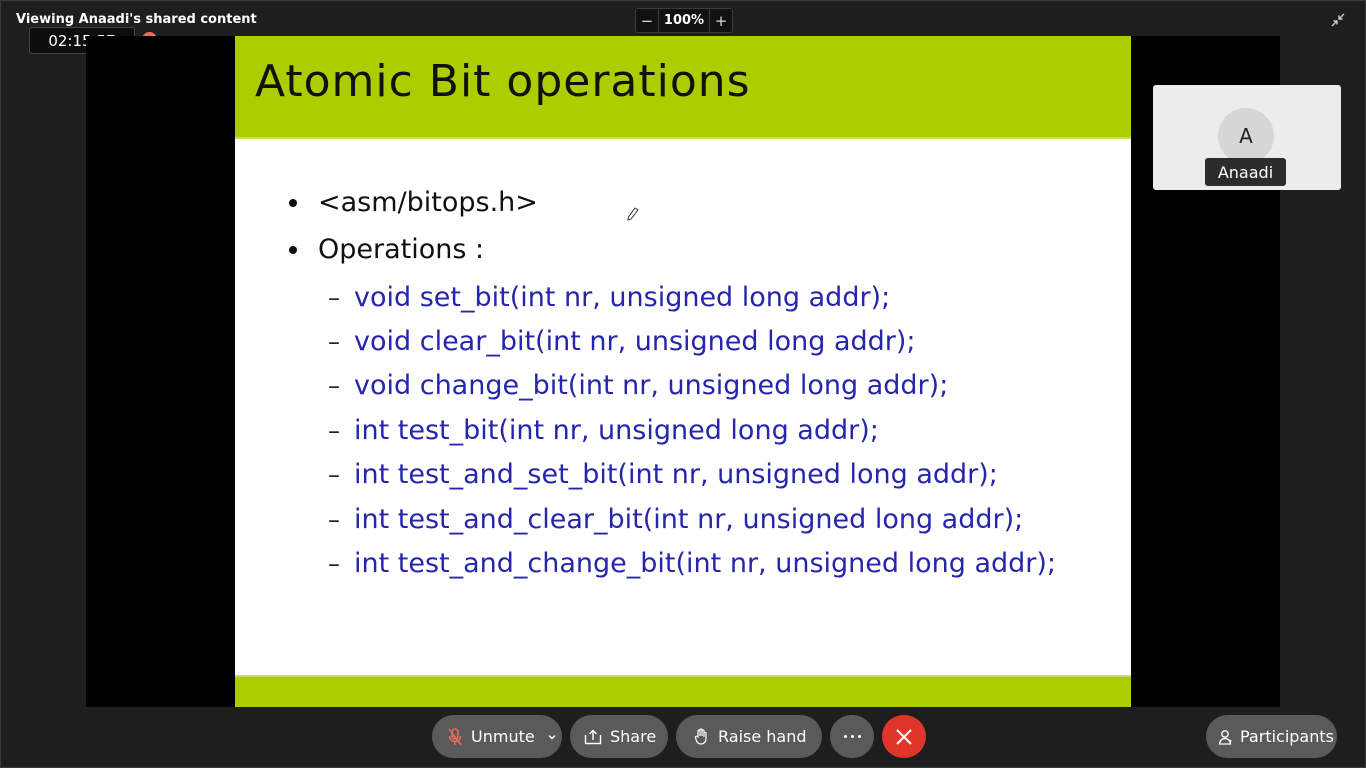 The image size is (1366, 768). I want to click on bullet-text: <asm/bitops.h>, so click(428, 202).